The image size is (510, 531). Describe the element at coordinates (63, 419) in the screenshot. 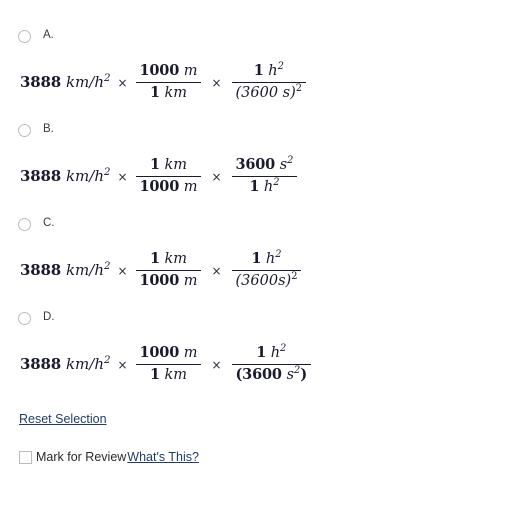

I see `reset-selection-link: Reset Selection` at that location.